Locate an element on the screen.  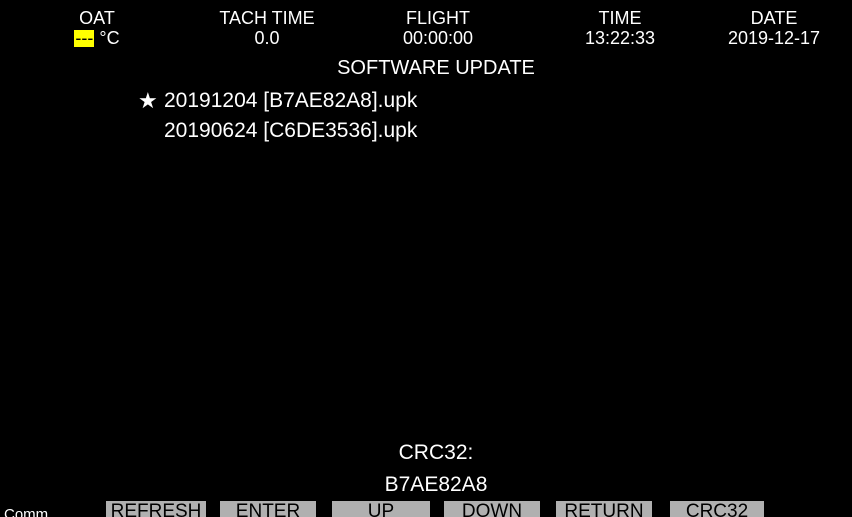
crc-label: CRC32: is located at coordinates (436, 452).